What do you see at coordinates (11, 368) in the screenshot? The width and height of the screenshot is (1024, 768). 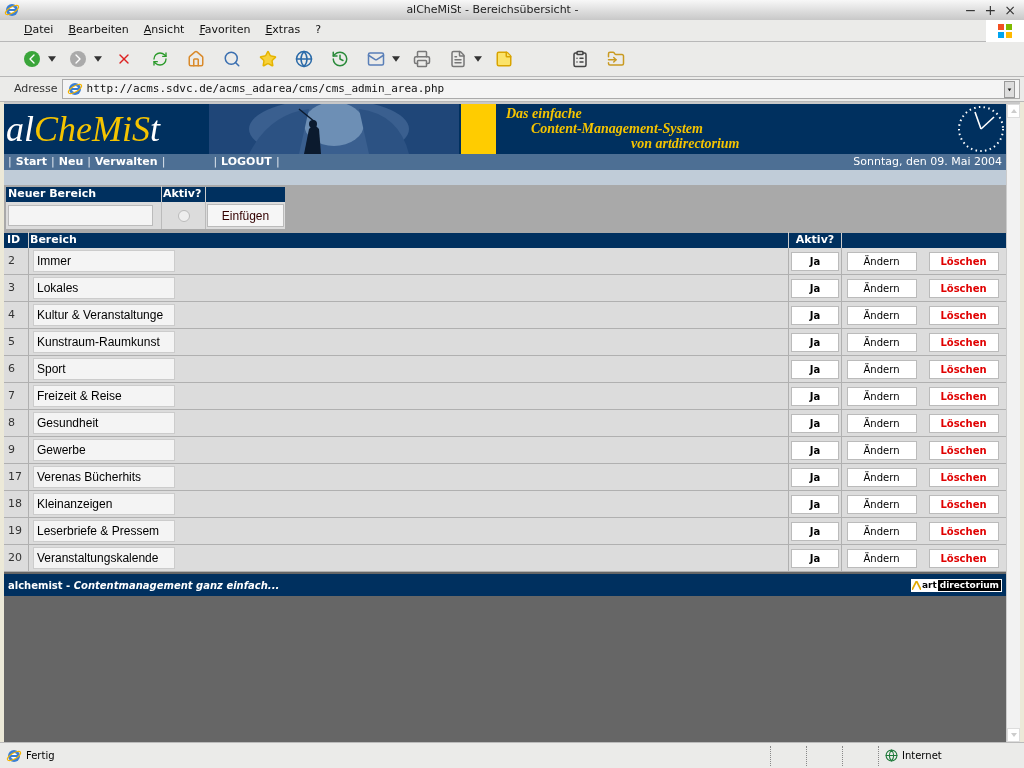 I see `id-cell-text: 6` at bounding box center [11, 368].